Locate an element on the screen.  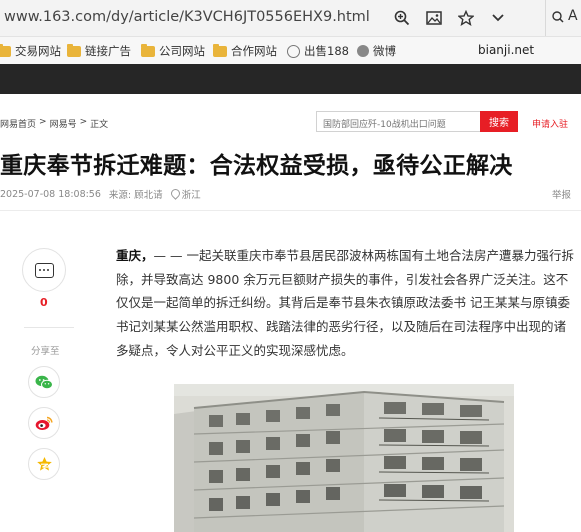
comment-icon is located at coordinates (44, 270).